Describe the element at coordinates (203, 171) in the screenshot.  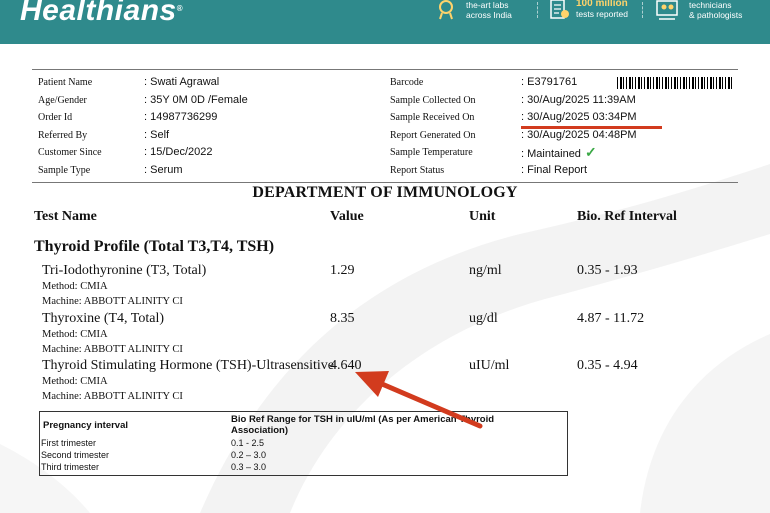
I see `info-row: Sample Type : Serum` at that location.